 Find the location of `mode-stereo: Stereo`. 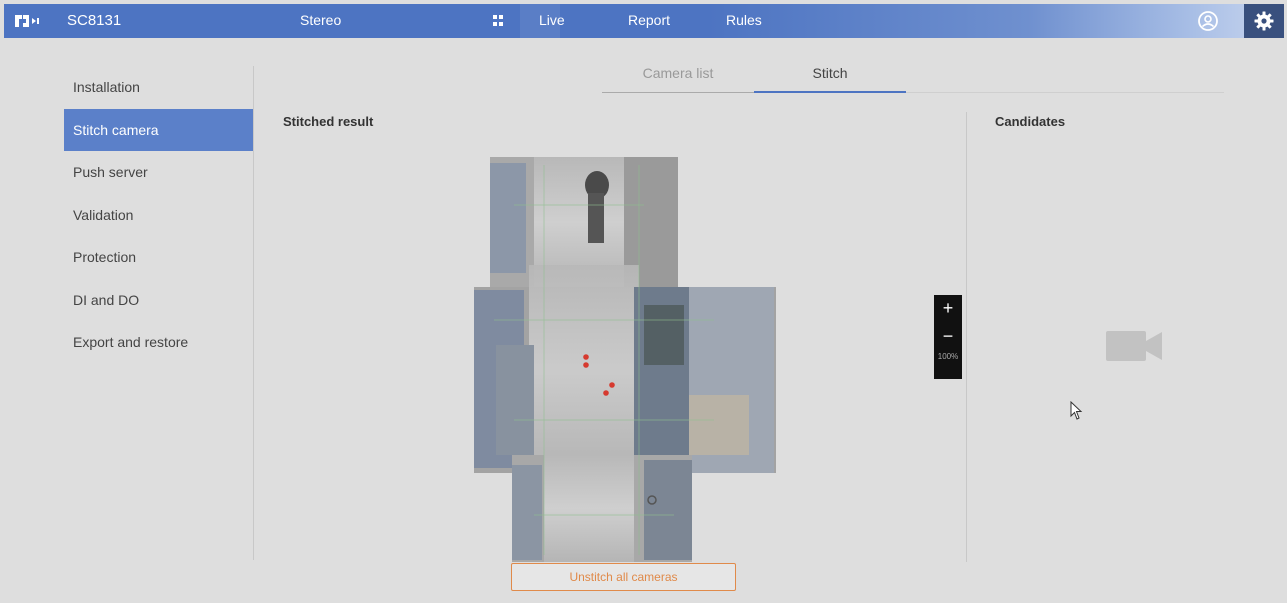

mode-stereo: Stereo is located at coordinates (320, 20).